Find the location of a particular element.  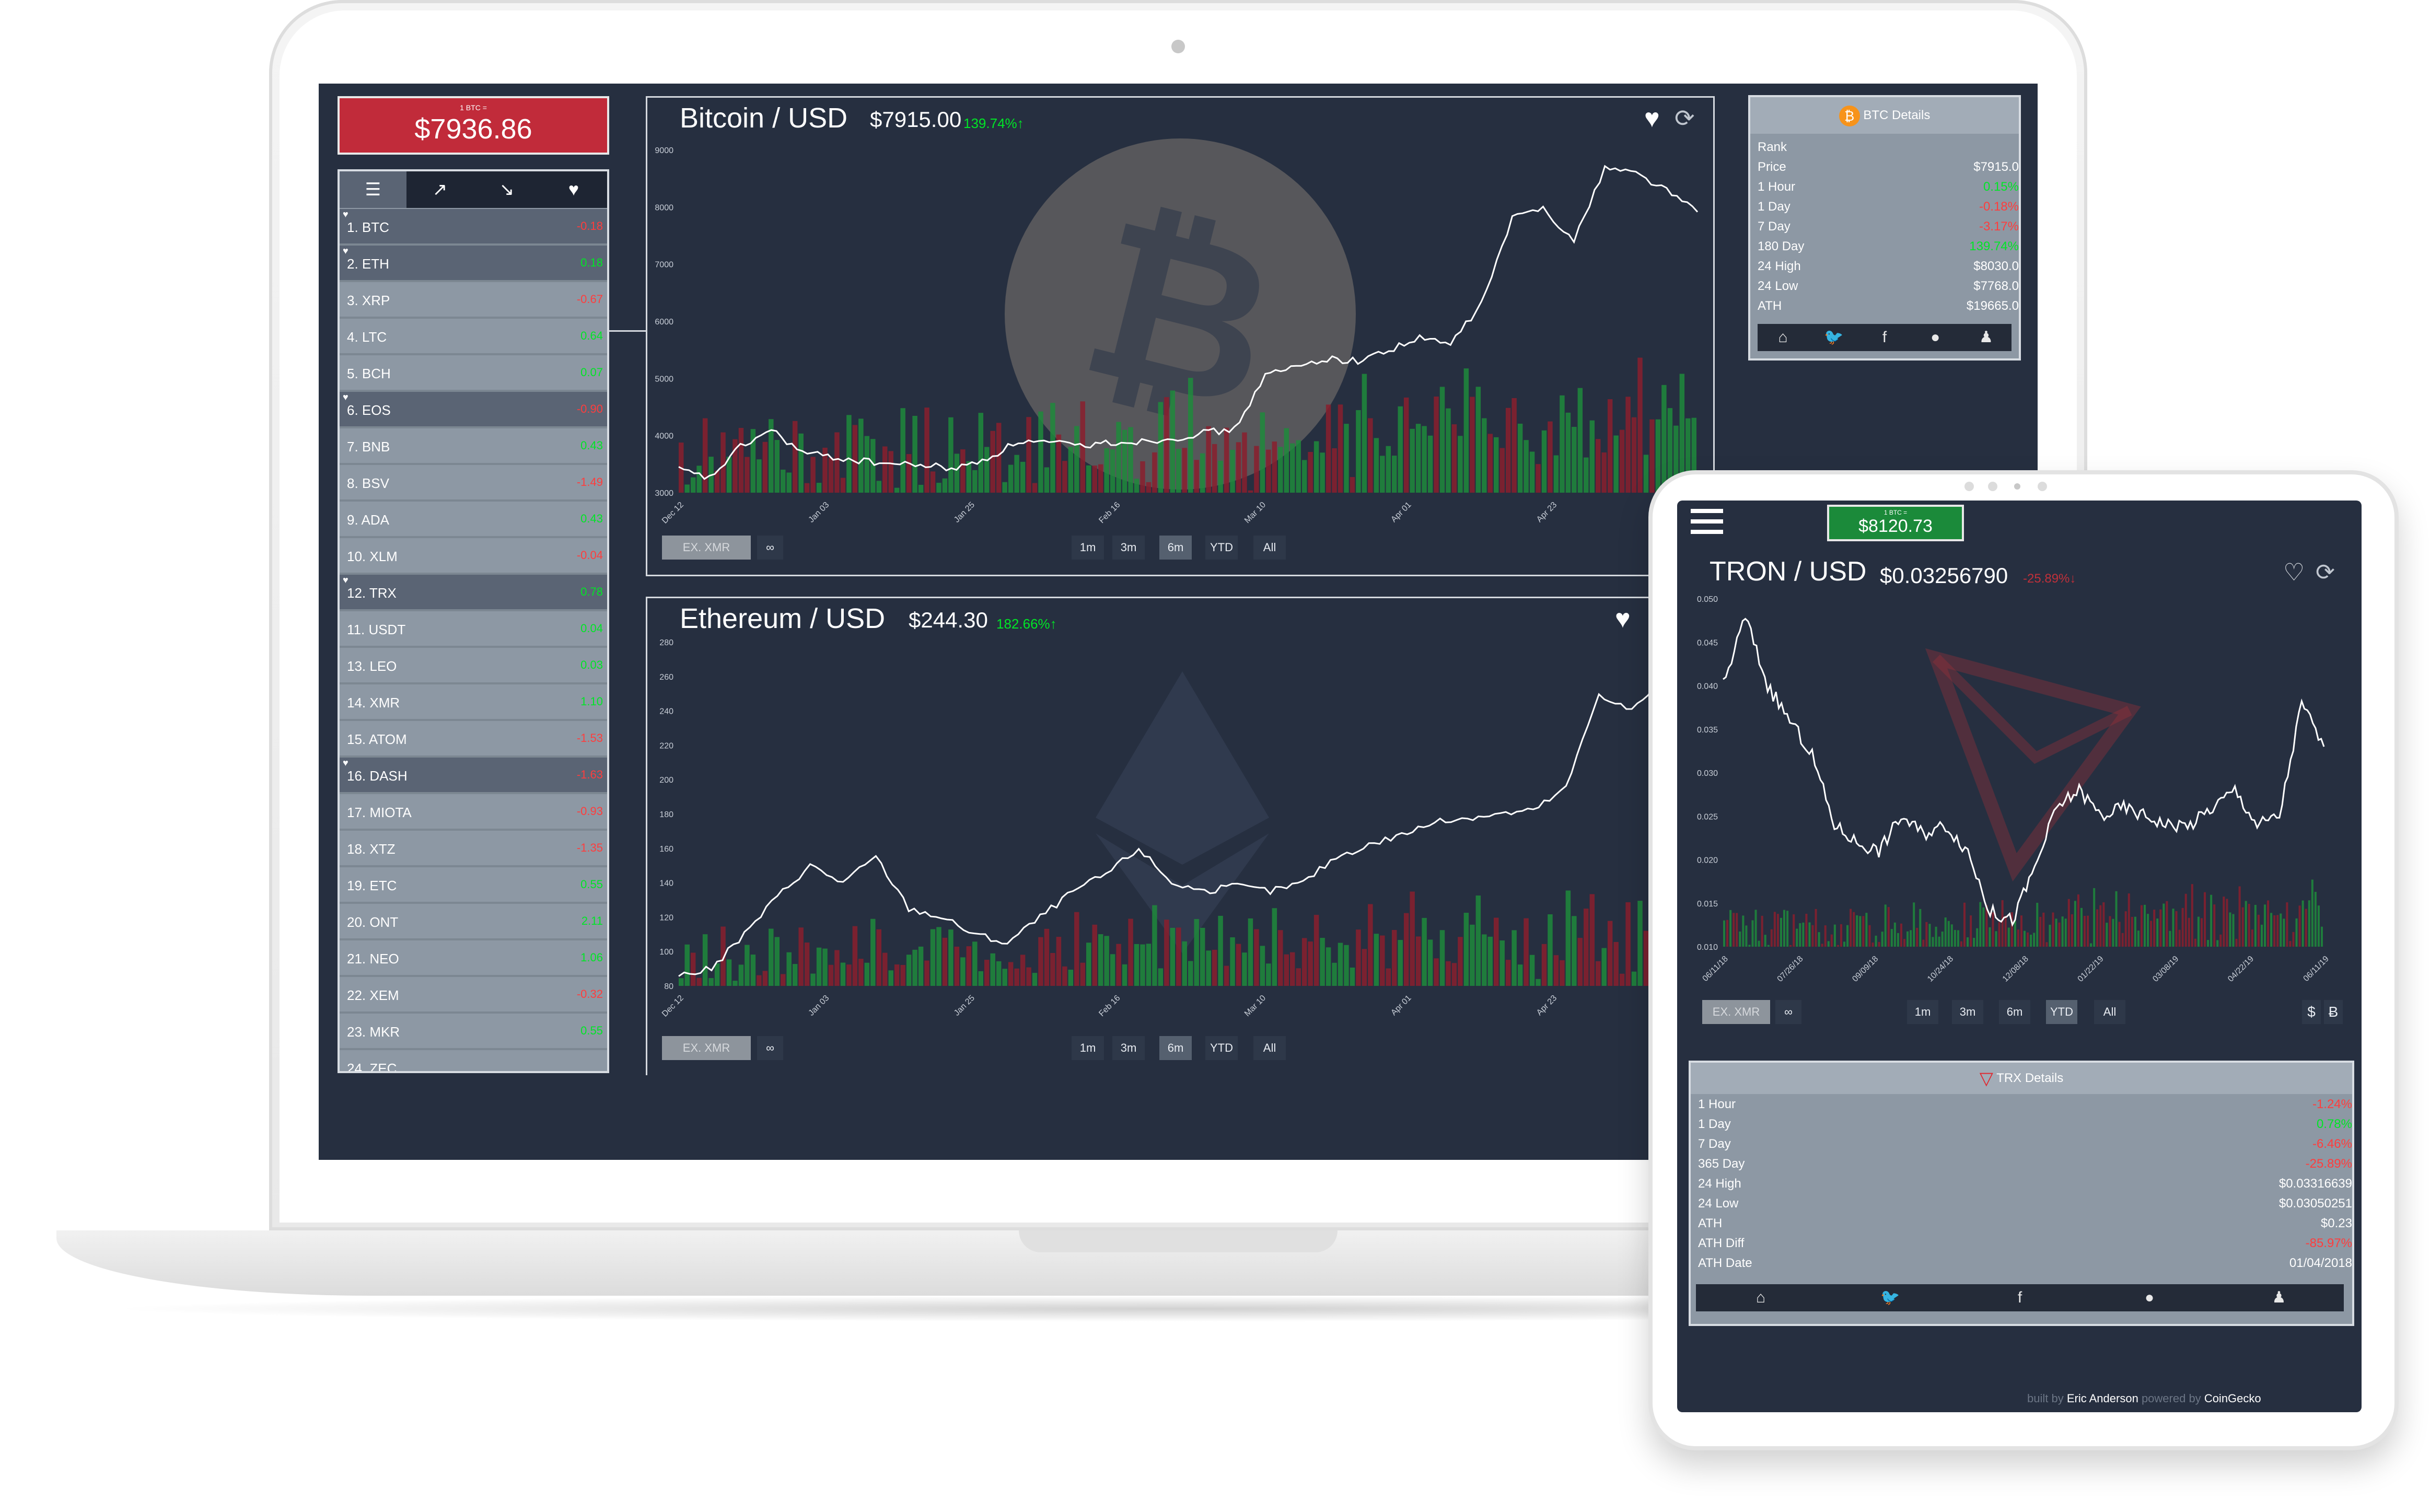

coin-list-row: 7. BNB 0.43 is located at coordinates (473, 446).